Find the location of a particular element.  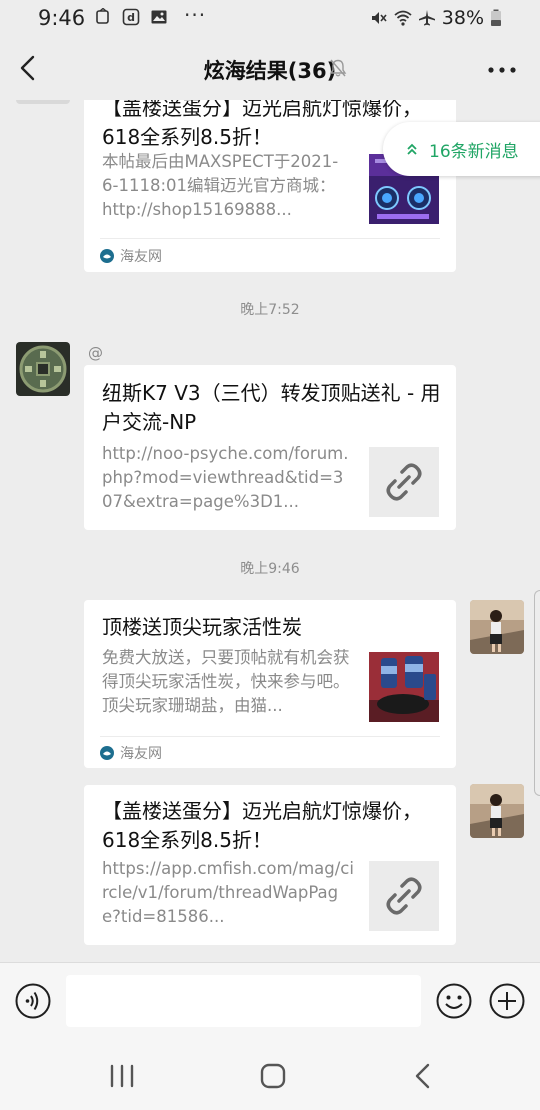

activated-carbon-product-image is located at coordinates (404, 687).